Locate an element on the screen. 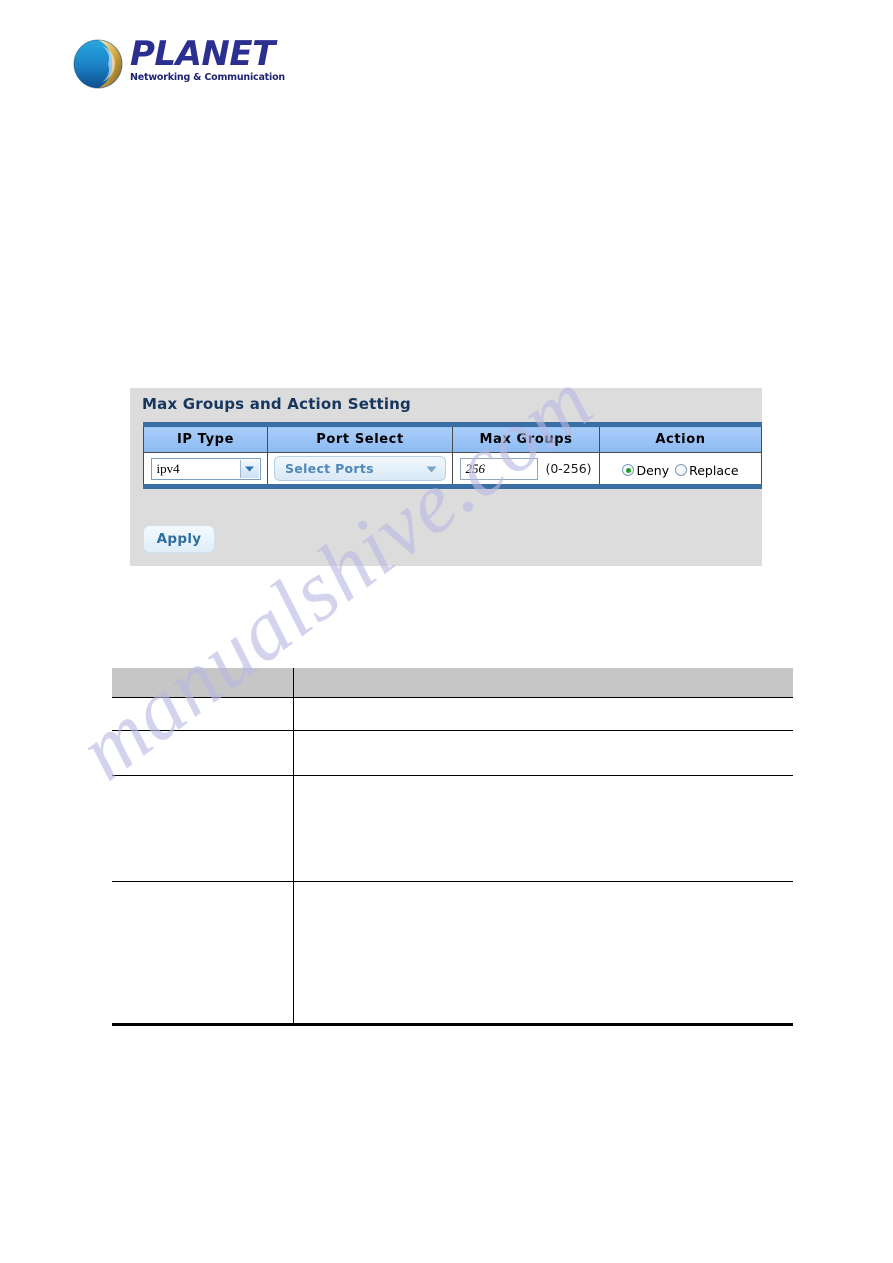 The image size is (893, 1263). cell-max-groups: 256 (0-256) is located at coordinates (526, 469).